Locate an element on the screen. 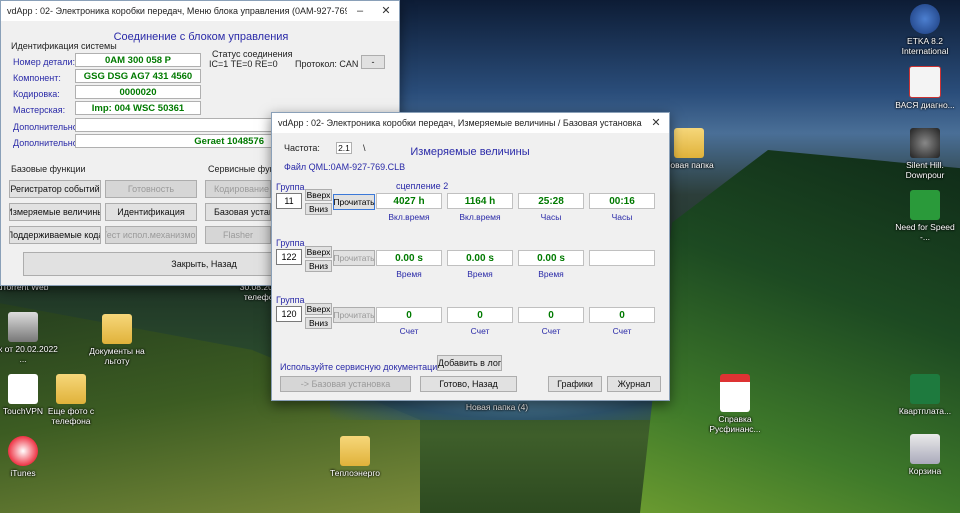  group-number-input: 120 is located at coordinates (289, 314).